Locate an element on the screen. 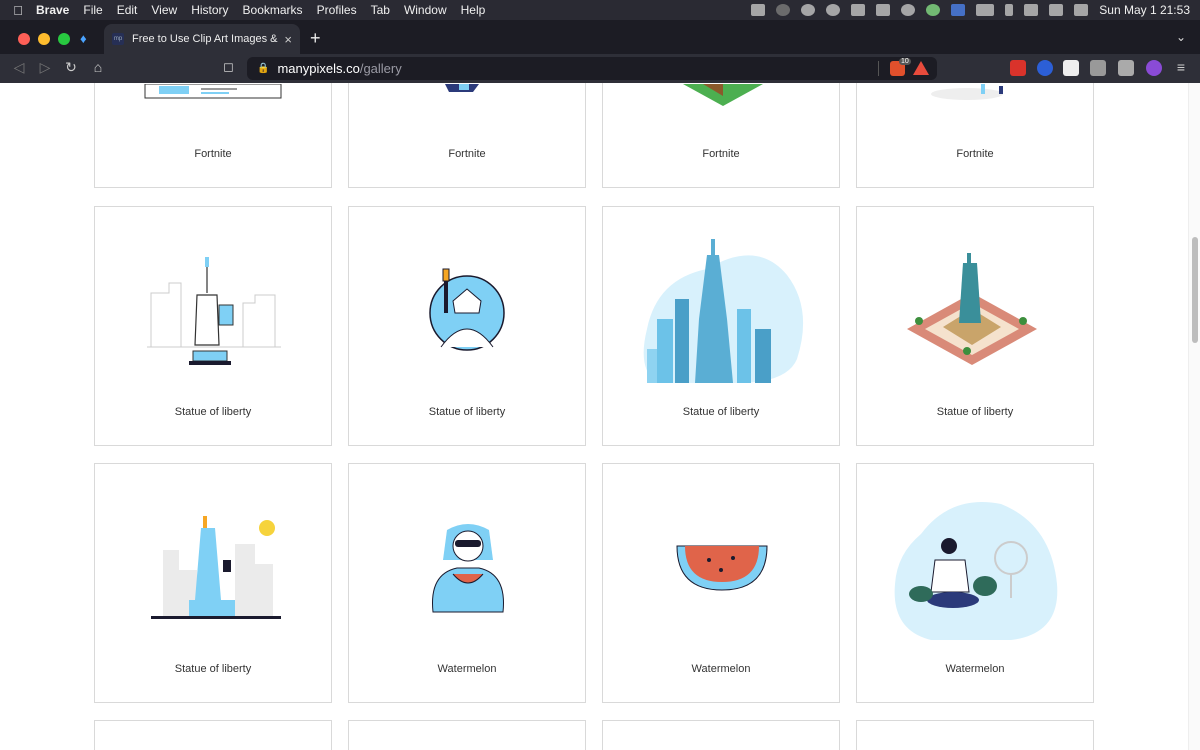  input-source-icon is located at coordinates (958, 10).